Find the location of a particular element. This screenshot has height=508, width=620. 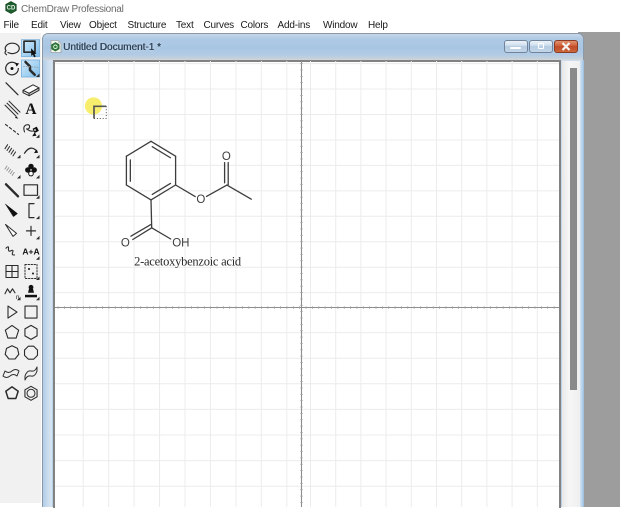

svg-text: A+A is located at coordinates (30, 252).